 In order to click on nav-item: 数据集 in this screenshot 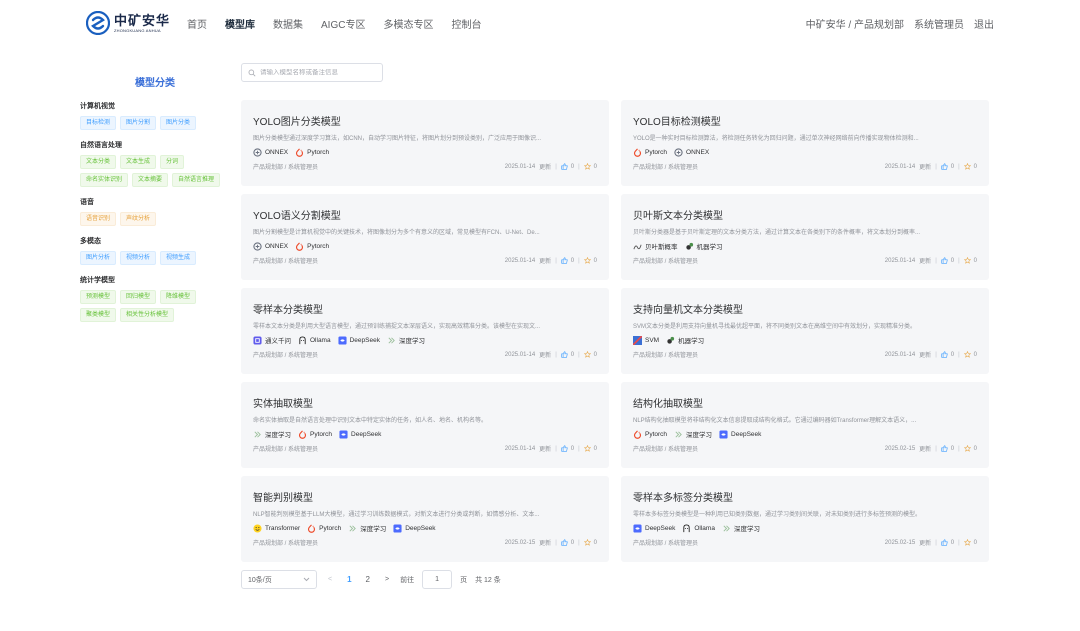, I will do `click(288, 23)`.